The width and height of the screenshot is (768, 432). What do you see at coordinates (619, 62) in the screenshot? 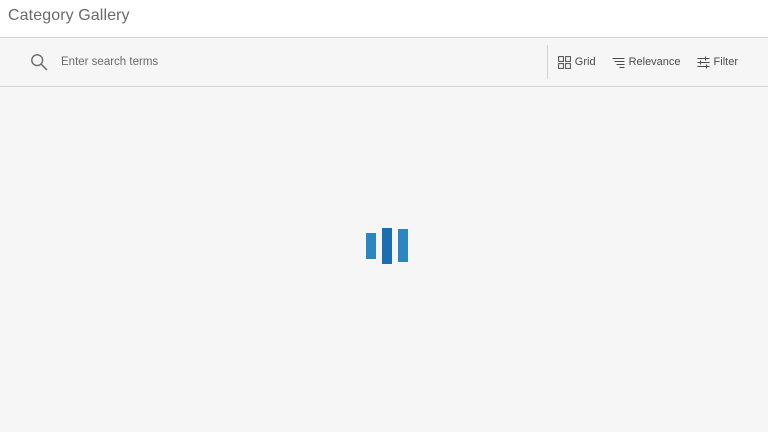
I see `sort-icon` at bounding box center [619, 62].